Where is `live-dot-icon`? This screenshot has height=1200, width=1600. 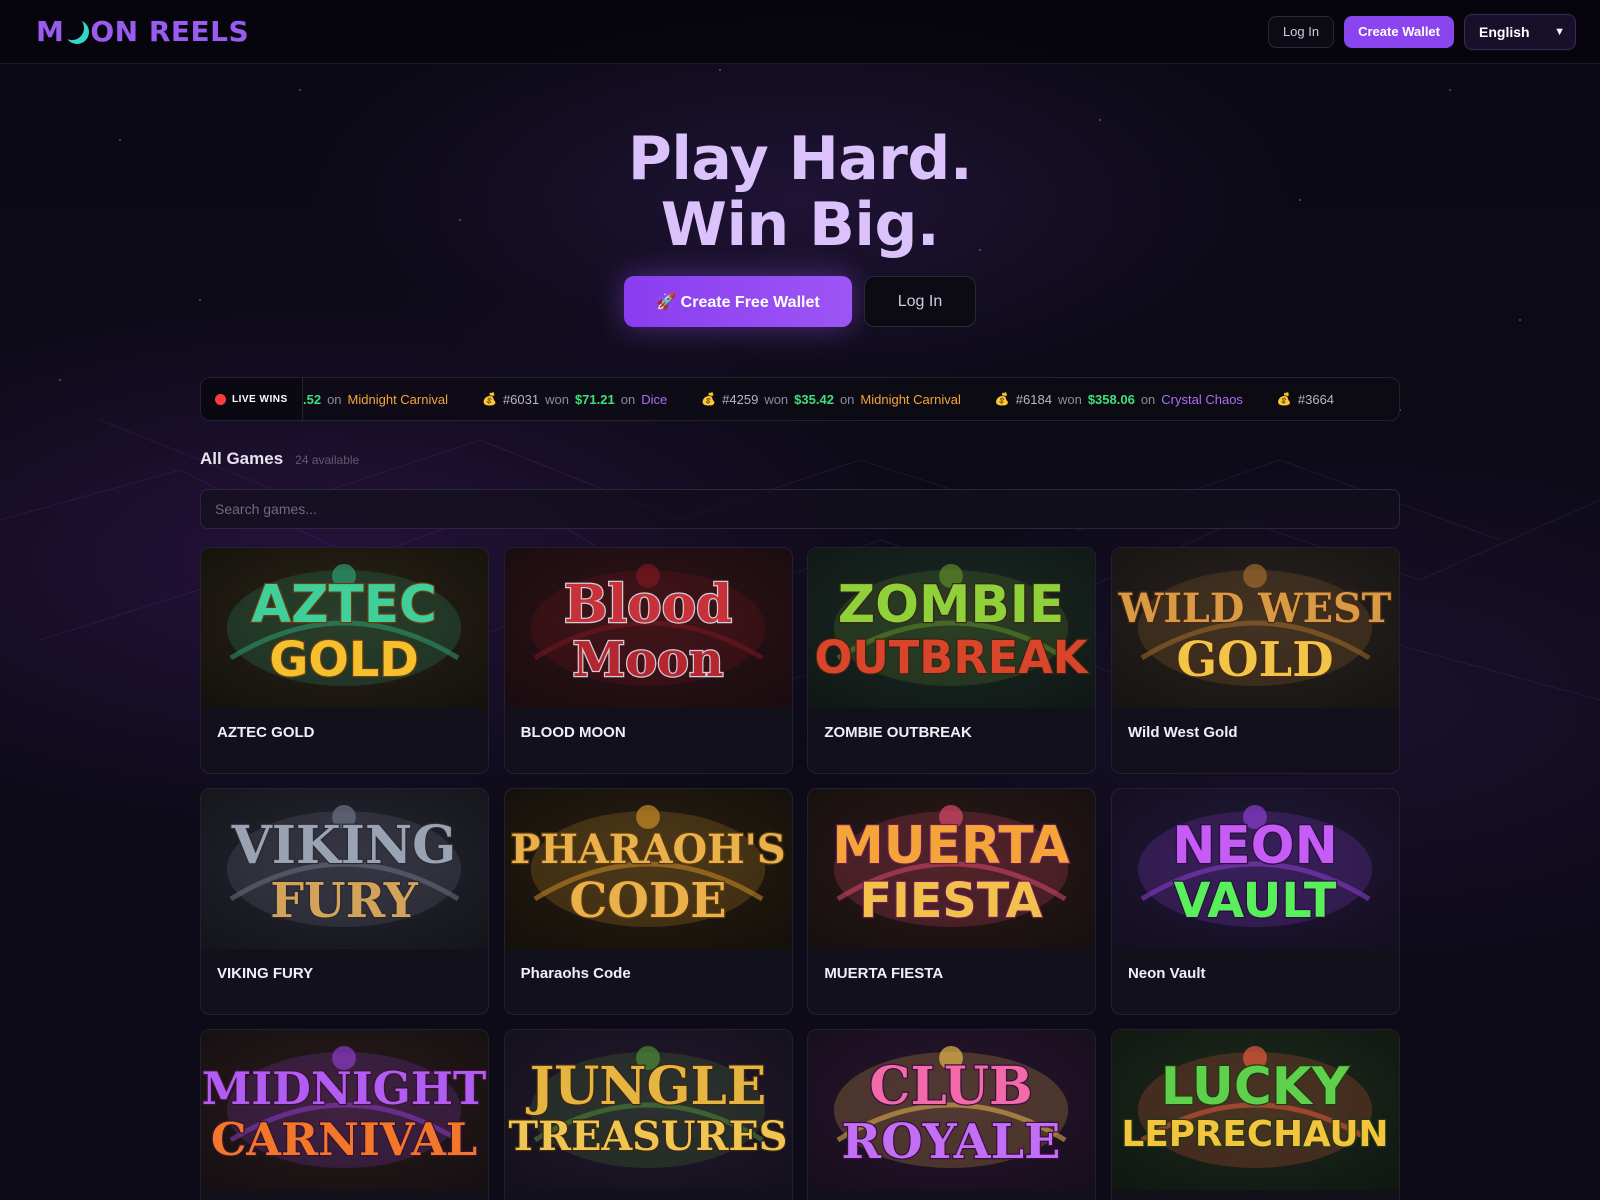 live-dot-icon is located at coordinates (220, 399).